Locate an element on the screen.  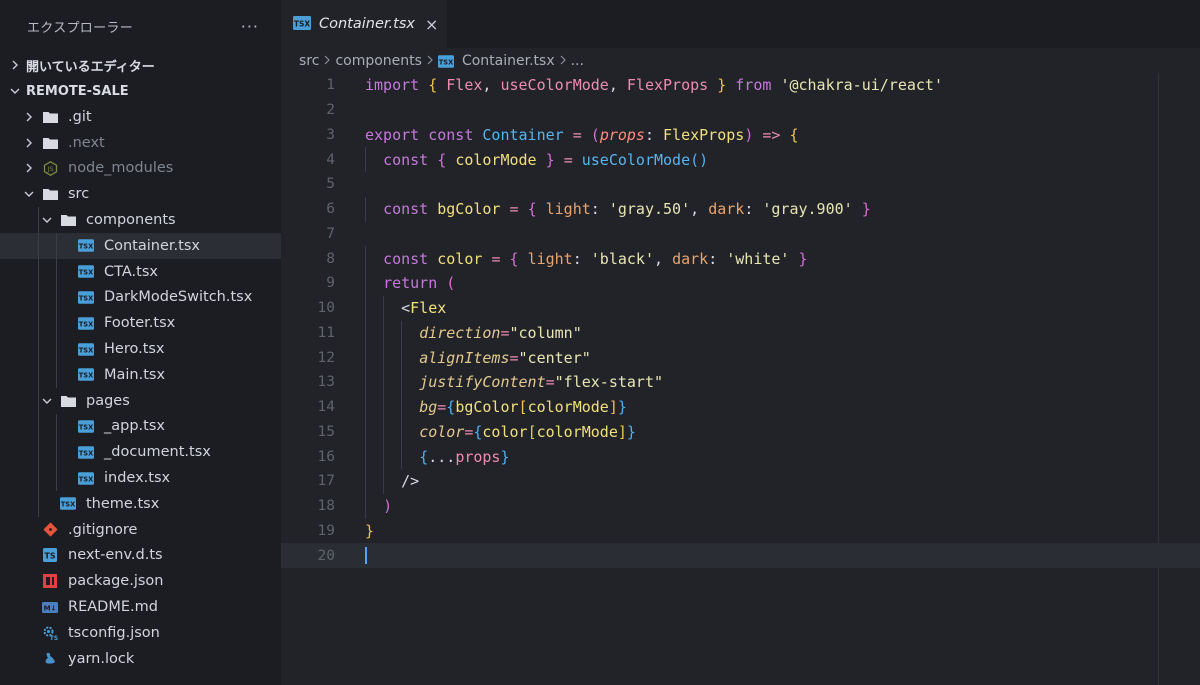
code-text: ) is located at coordinates (378, 506).